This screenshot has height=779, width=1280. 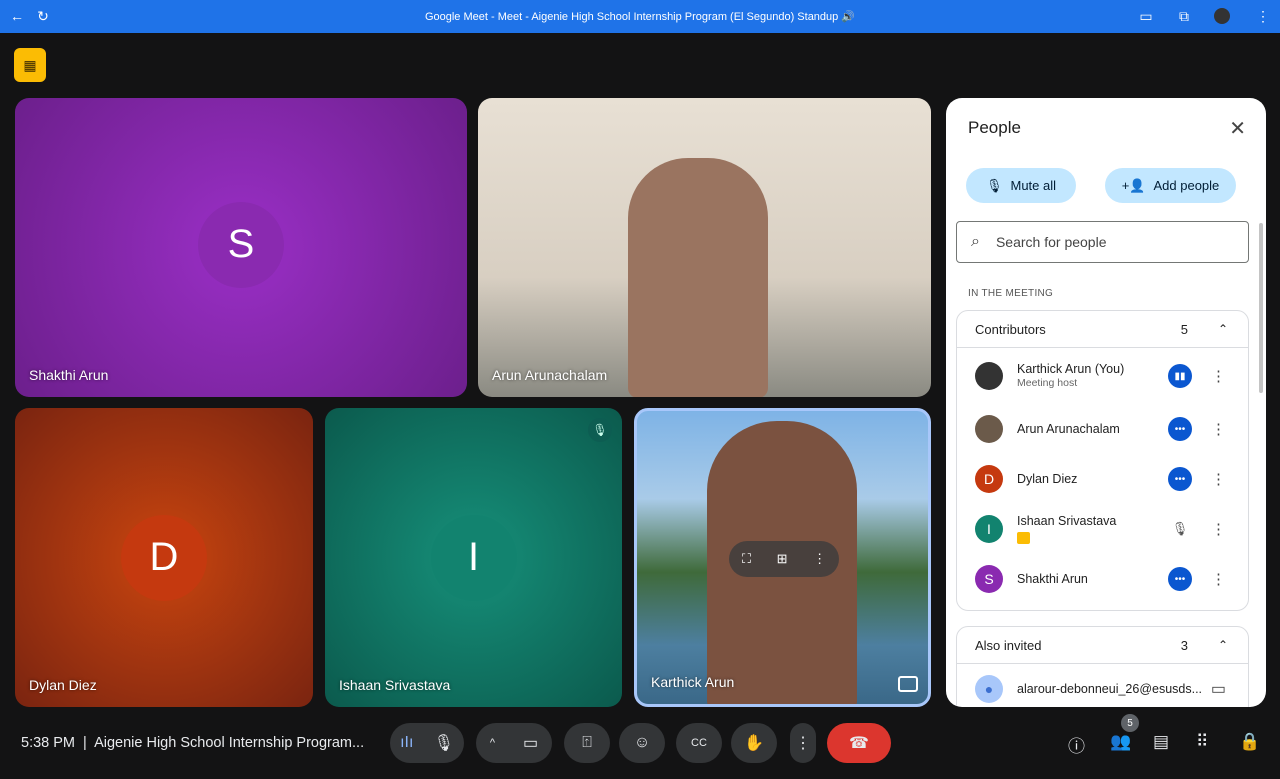 I want to click on menu-icon: ⋮, so click(x=1263, y=16).